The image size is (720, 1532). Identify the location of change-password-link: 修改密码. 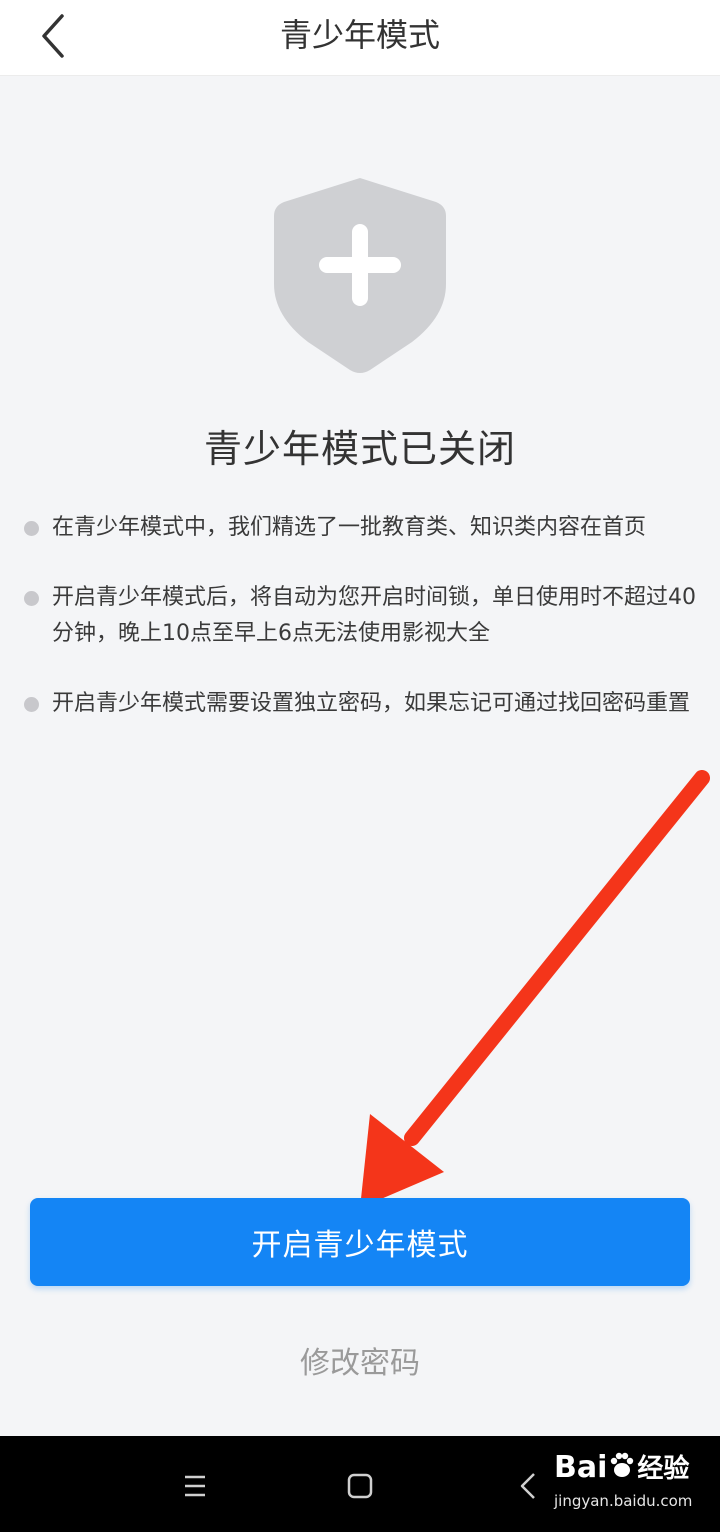
(360, 1363).